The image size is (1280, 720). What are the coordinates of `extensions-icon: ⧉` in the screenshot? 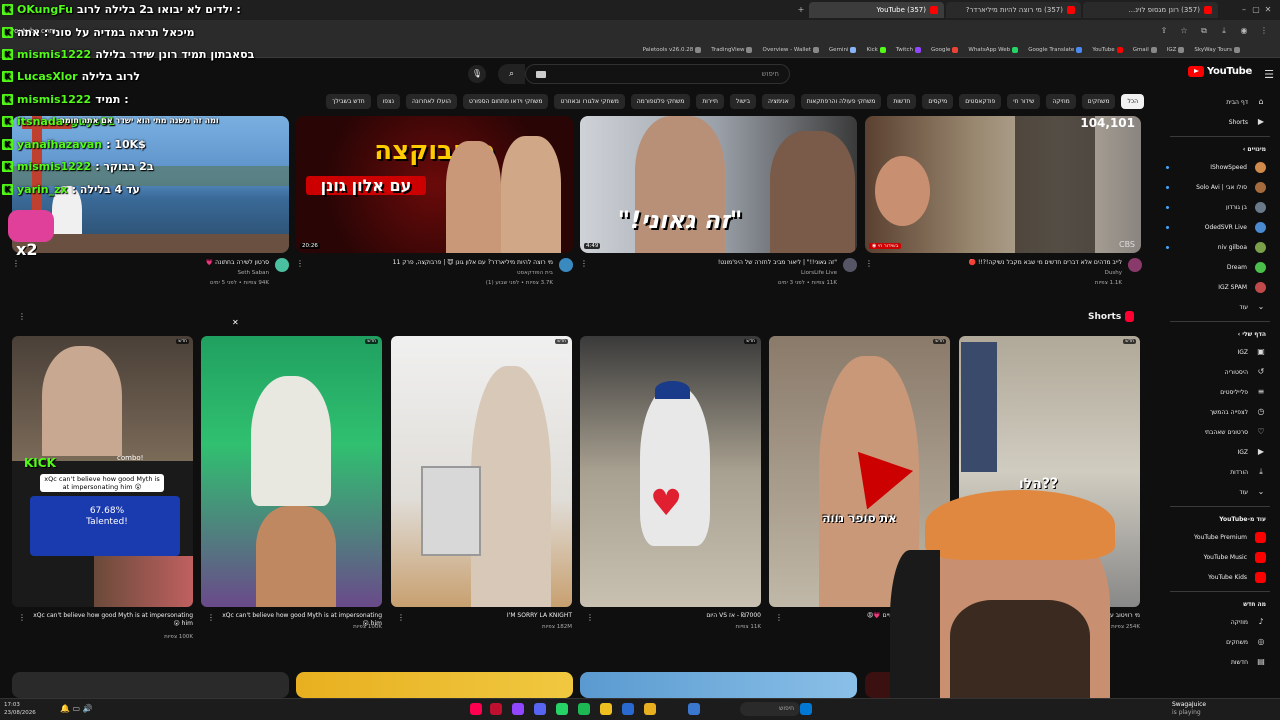 It's located at (1204, 31).